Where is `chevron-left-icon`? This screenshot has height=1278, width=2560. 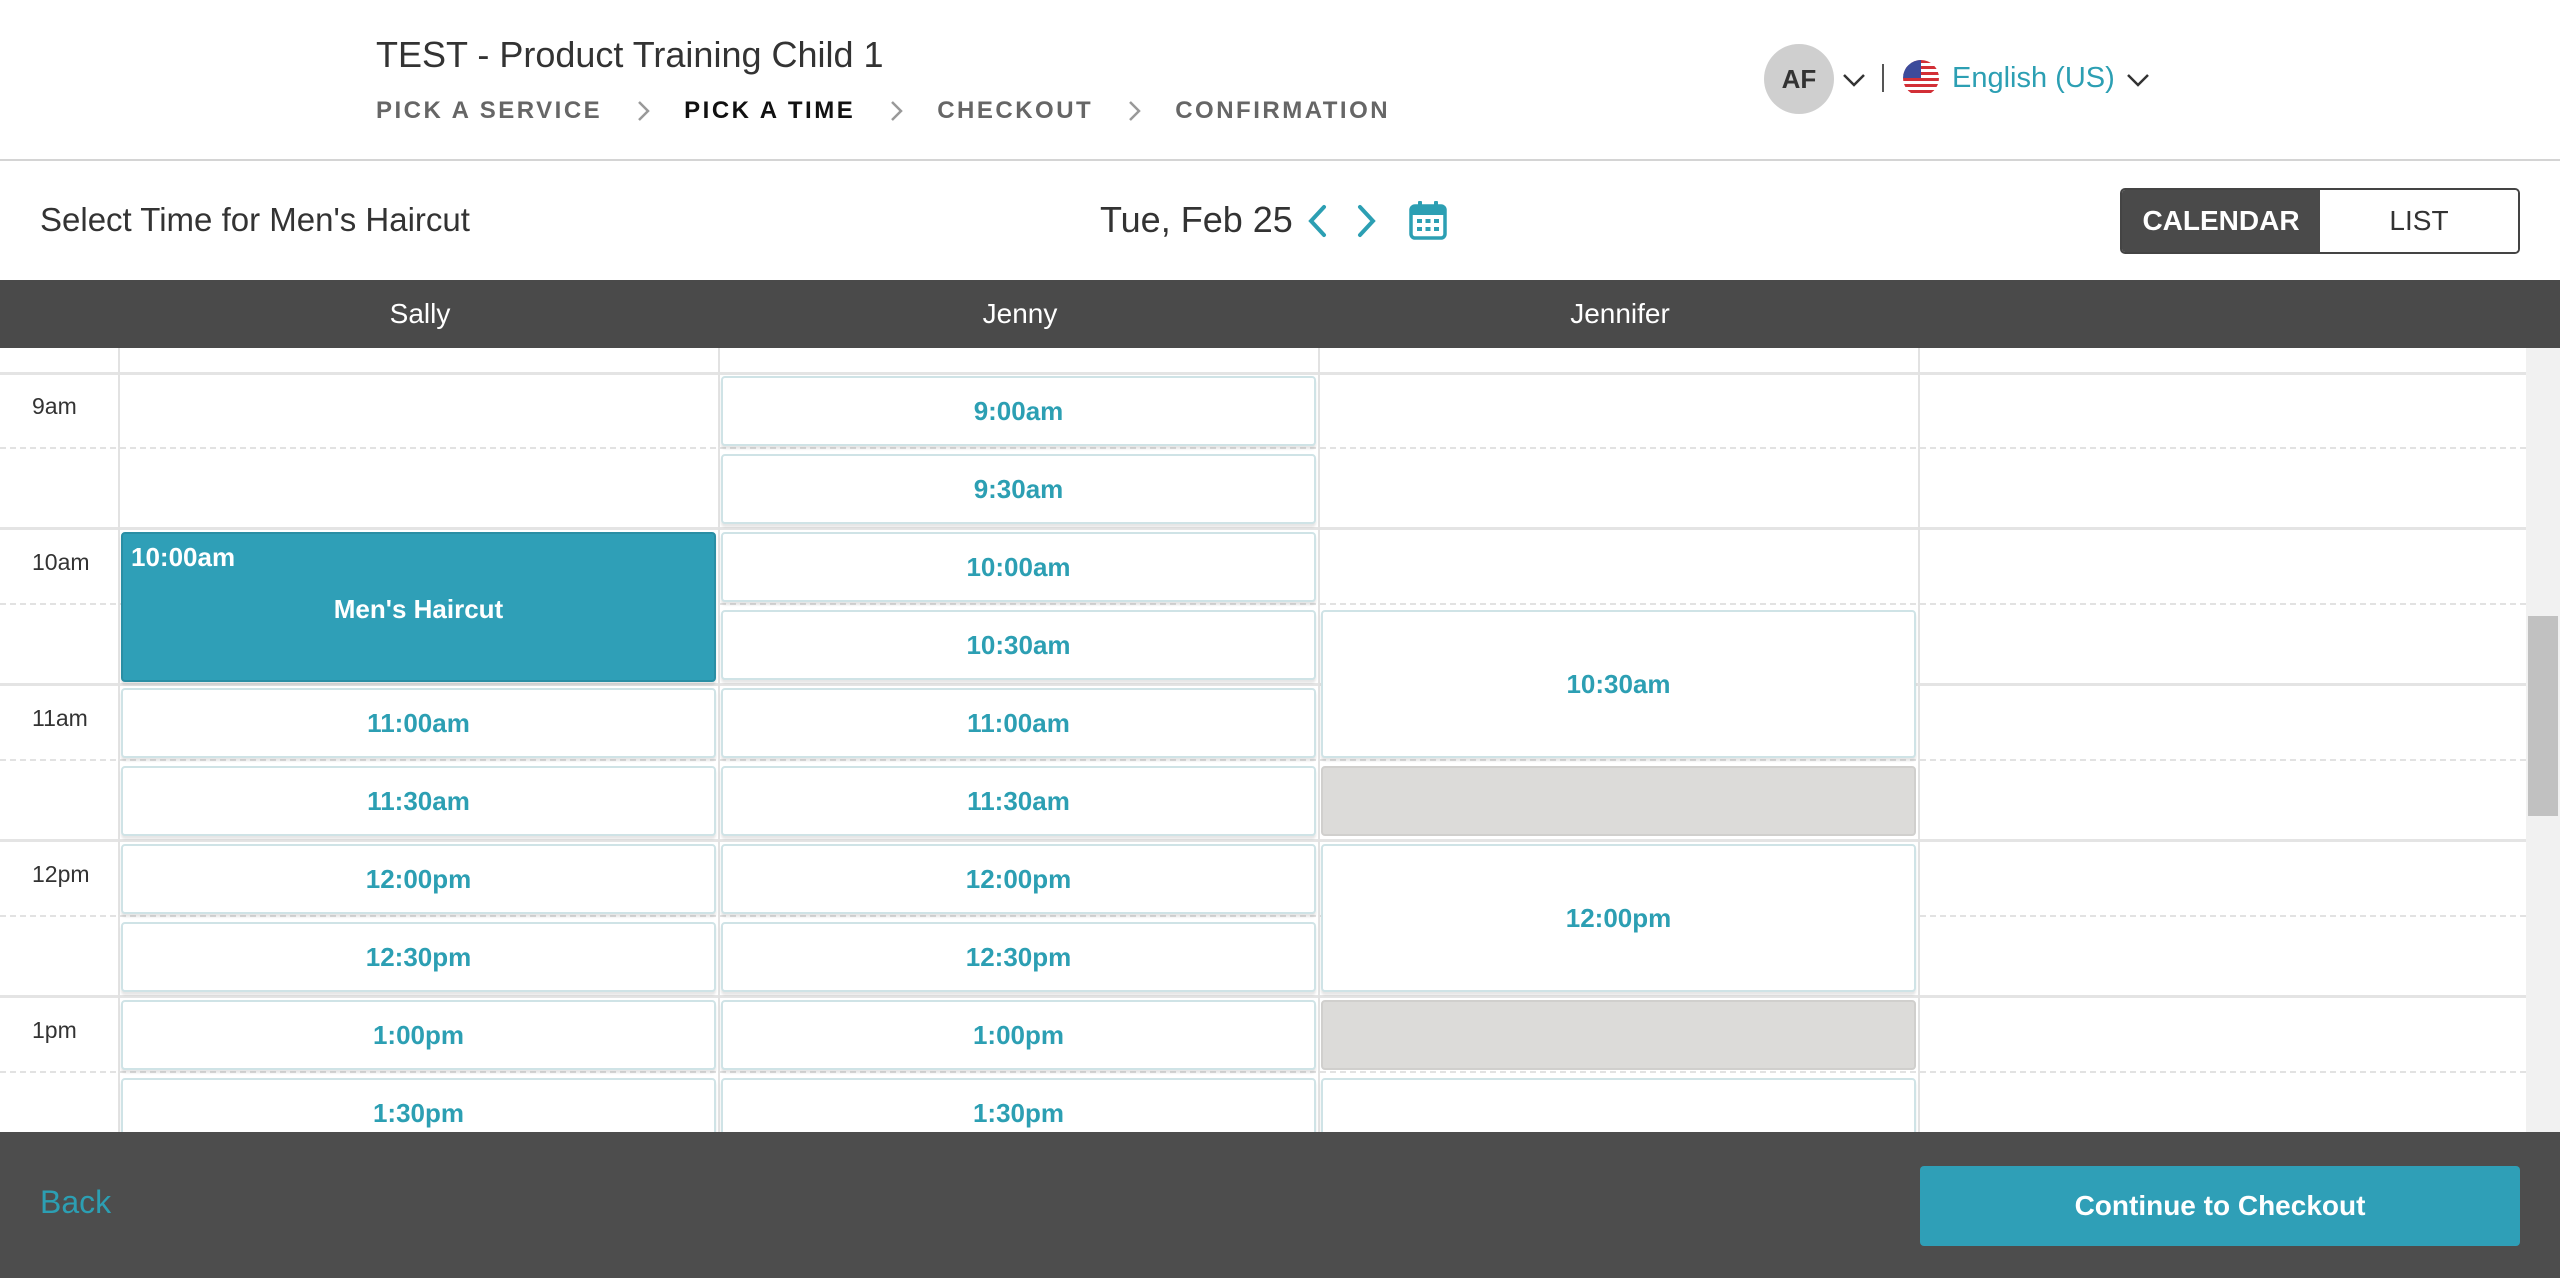
chevron-left-icon is located at coordinates (1317, 221).